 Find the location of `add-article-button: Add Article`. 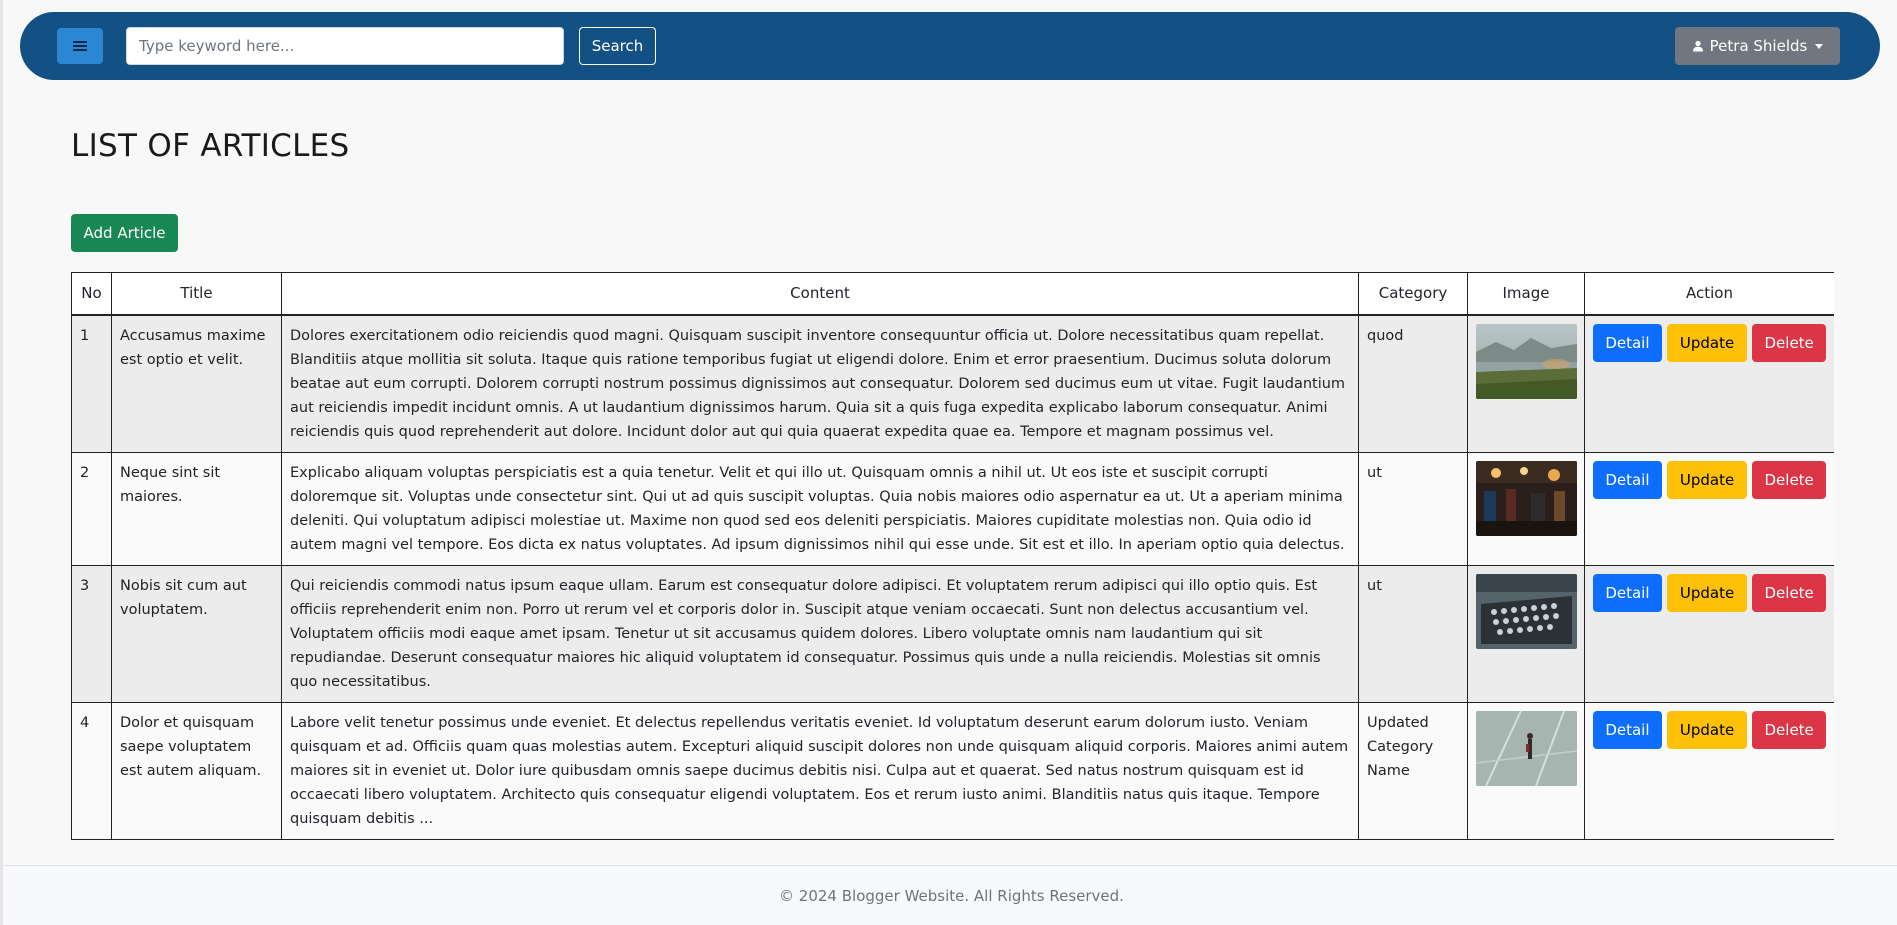

add-article-button: Add Article is located at coordinates (124, 233).